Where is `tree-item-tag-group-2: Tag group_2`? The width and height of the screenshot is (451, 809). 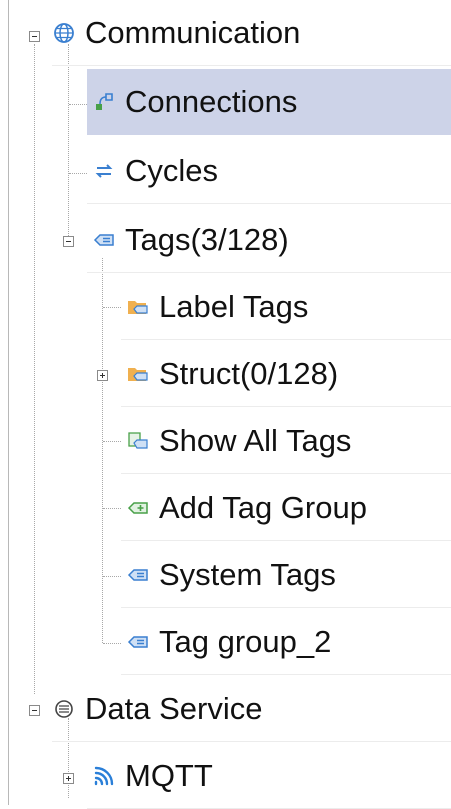 tree-item-tag-group-2: Tag group_2 is located at coordinates (286, 642).